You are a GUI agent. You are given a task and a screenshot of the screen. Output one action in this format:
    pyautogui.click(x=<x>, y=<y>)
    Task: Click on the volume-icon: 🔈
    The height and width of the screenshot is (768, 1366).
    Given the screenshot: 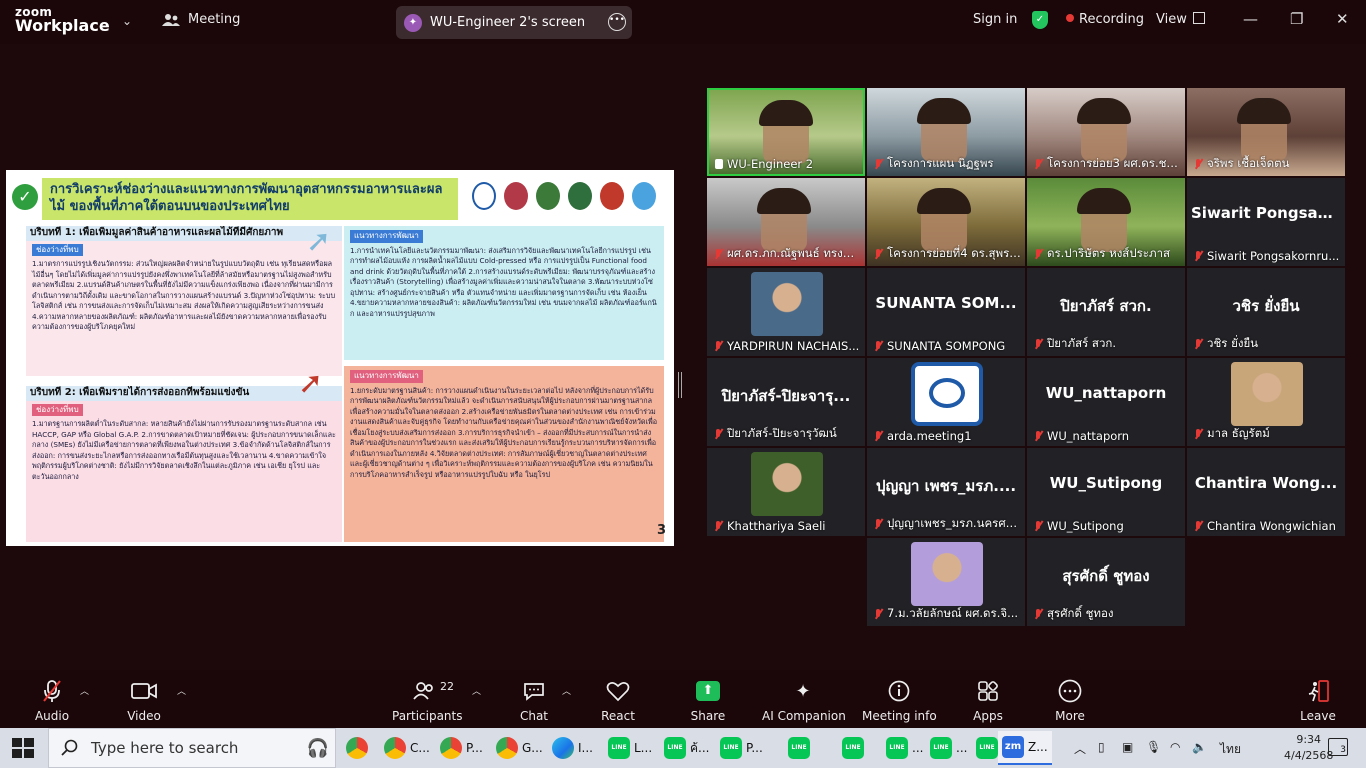 What is the action you would take?
    pyautogui.click(x=1199, y=747)
    